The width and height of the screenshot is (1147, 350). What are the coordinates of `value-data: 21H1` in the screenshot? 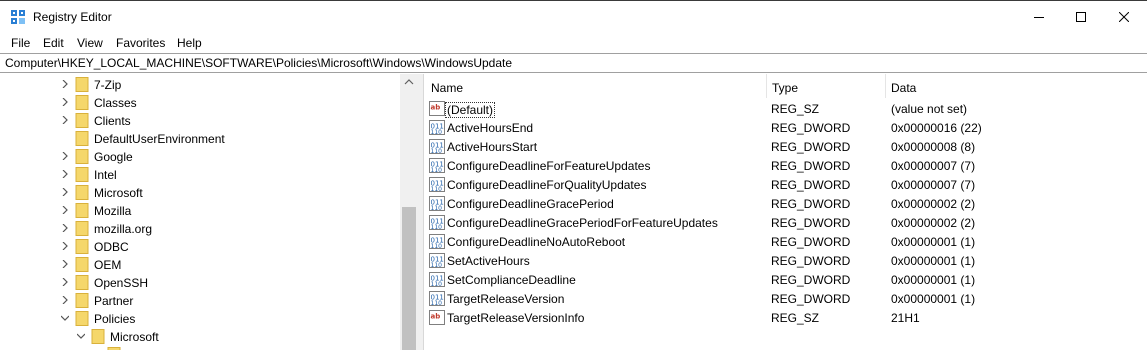 It's located at (905, 318).